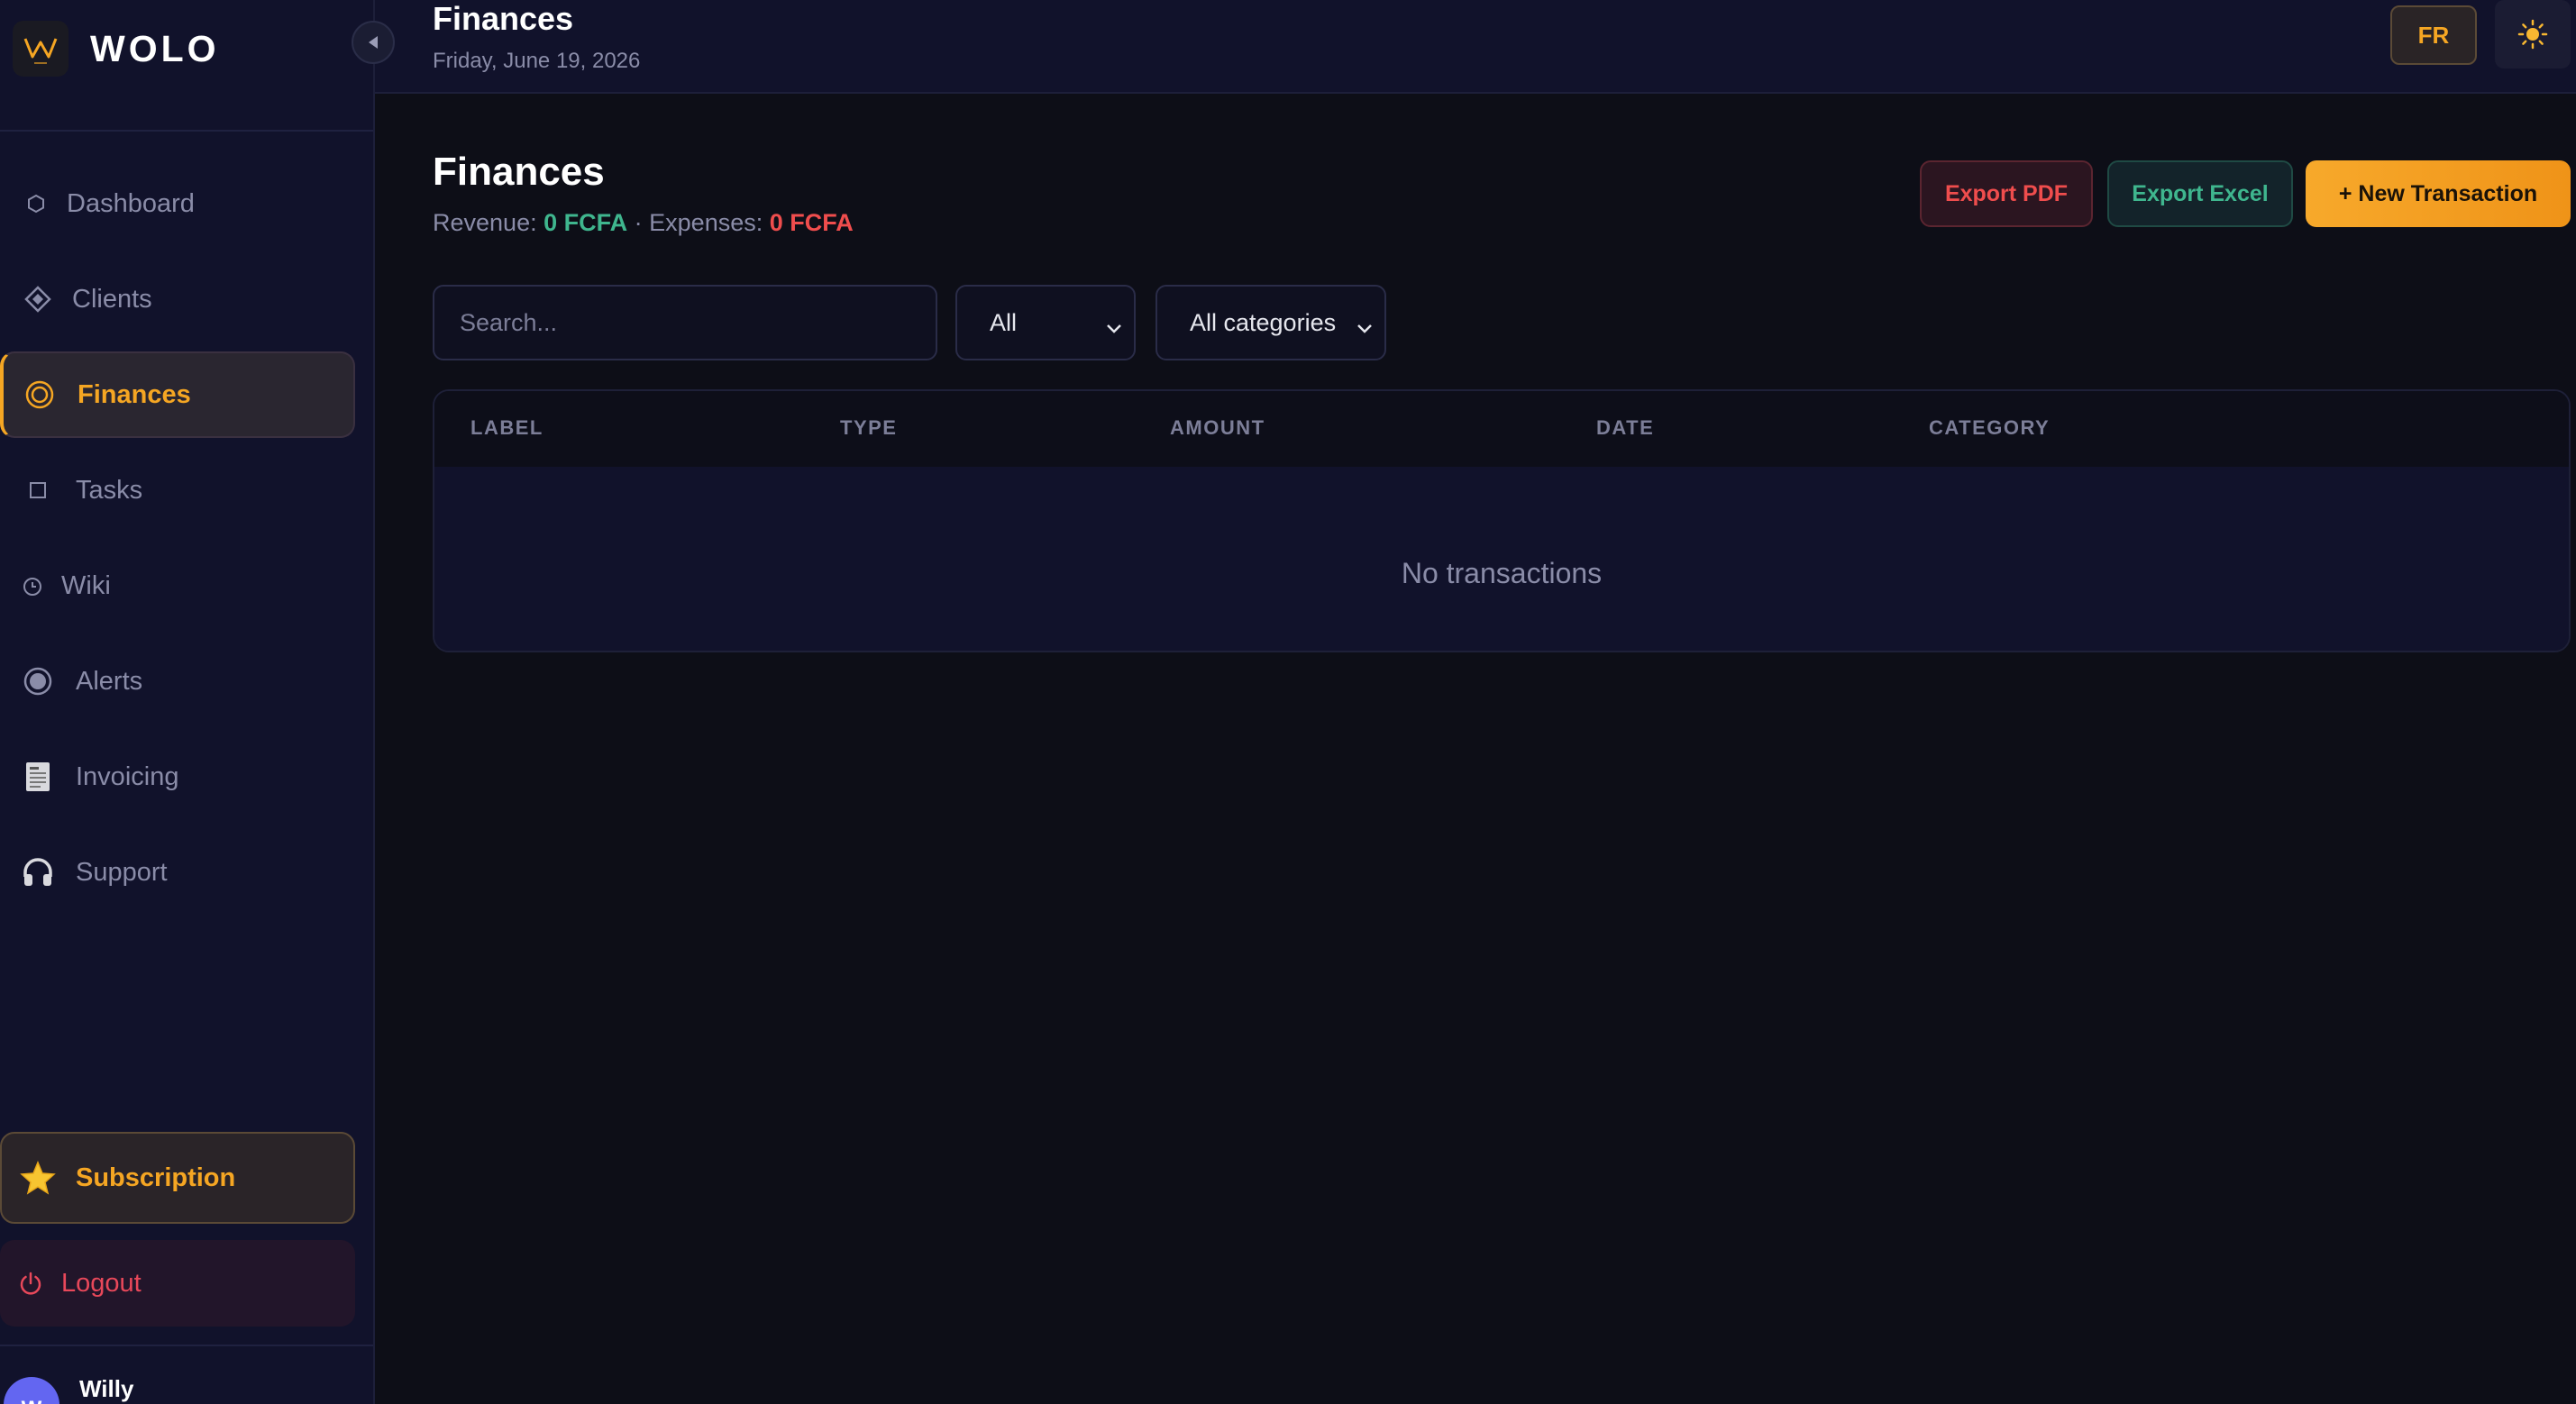 The width and height of the screenshot is (2576, 1404). Describe the element at coordinates (519, 172) in the screenshot. I see `page-title: Finances` at that location.